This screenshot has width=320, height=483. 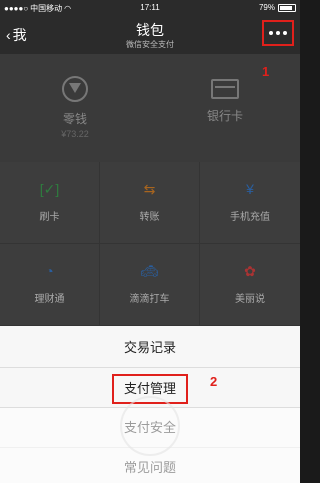 I want to click on transfer-icon: ⇆, so click(x=149, y=189).